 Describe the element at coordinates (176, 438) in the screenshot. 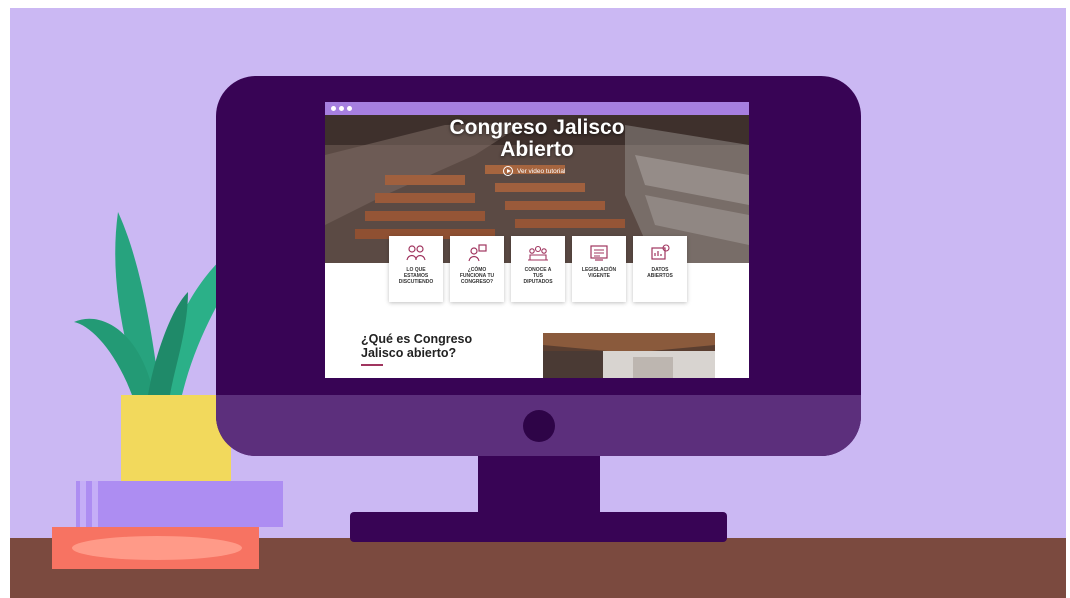

I see `plant-pot` at that location.